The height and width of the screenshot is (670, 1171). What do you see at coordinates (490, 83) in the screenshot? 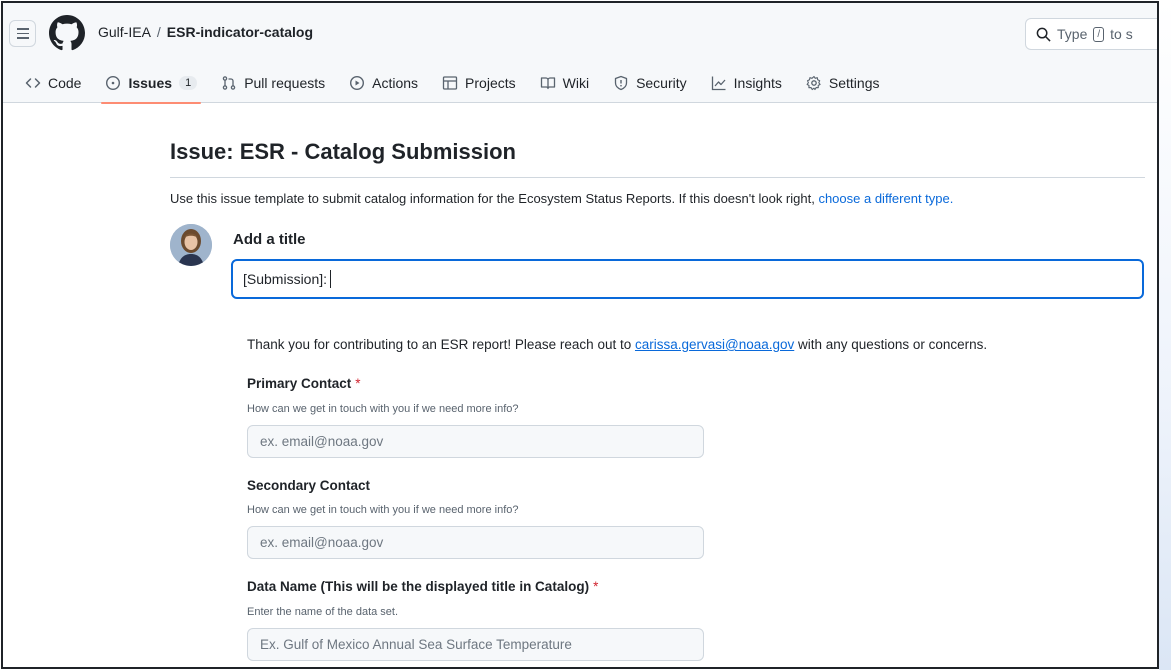
I see `tab-label: Projects` at bounding box center [490, 83].